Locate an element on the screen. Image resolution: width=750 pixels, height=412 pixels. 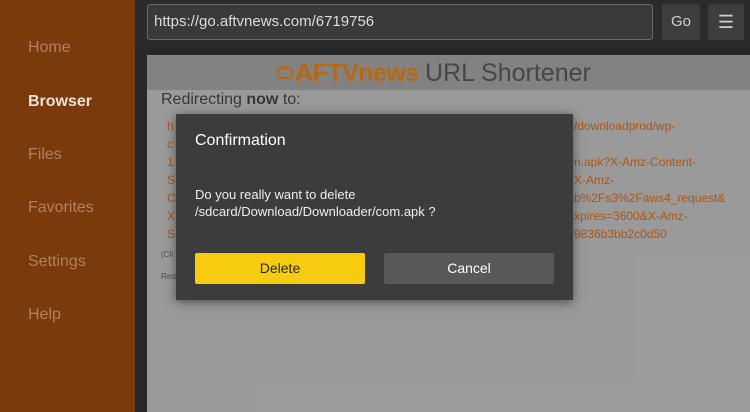
sidebar-item-files: Files is located at coordinates (45, 155).